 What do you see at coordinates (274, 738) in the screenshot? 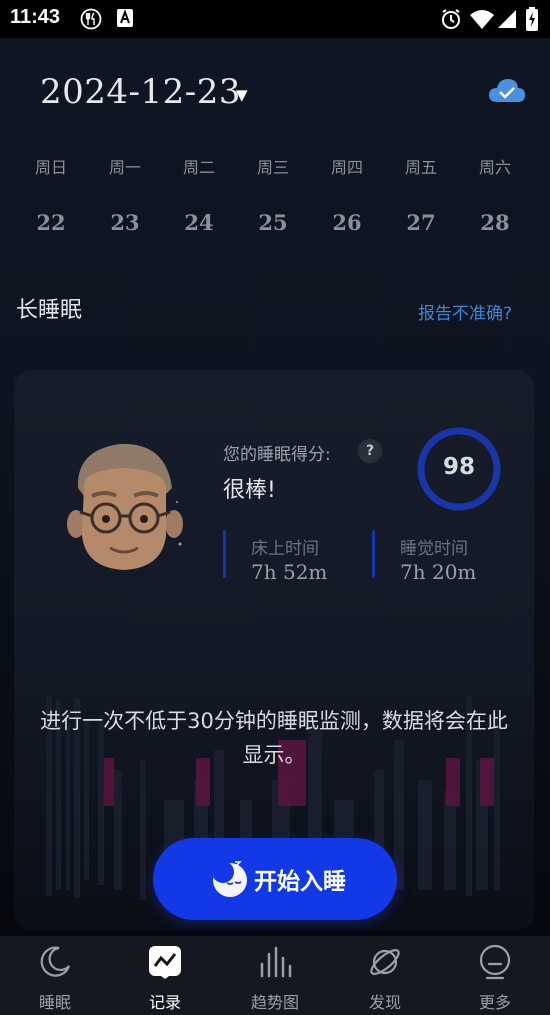
I see `empty-state-message: 进行一次不低于30分钟的睡眠监测，数据将会在此显示。` at bounding box center [274, 738].